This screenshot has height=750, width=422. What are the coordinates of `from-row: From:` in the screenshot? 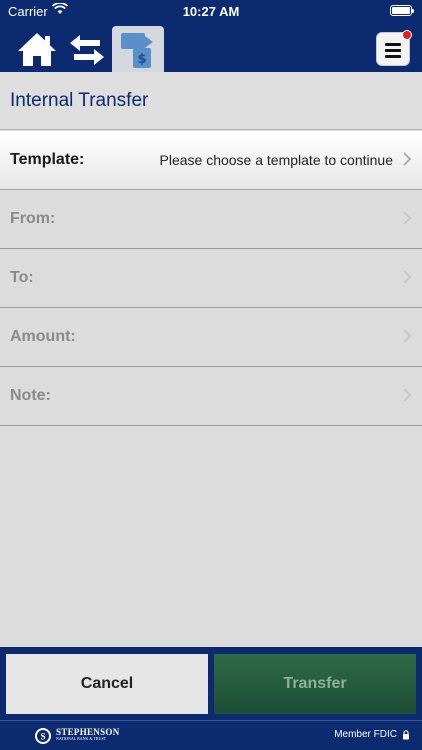 It's located at (211, 219).